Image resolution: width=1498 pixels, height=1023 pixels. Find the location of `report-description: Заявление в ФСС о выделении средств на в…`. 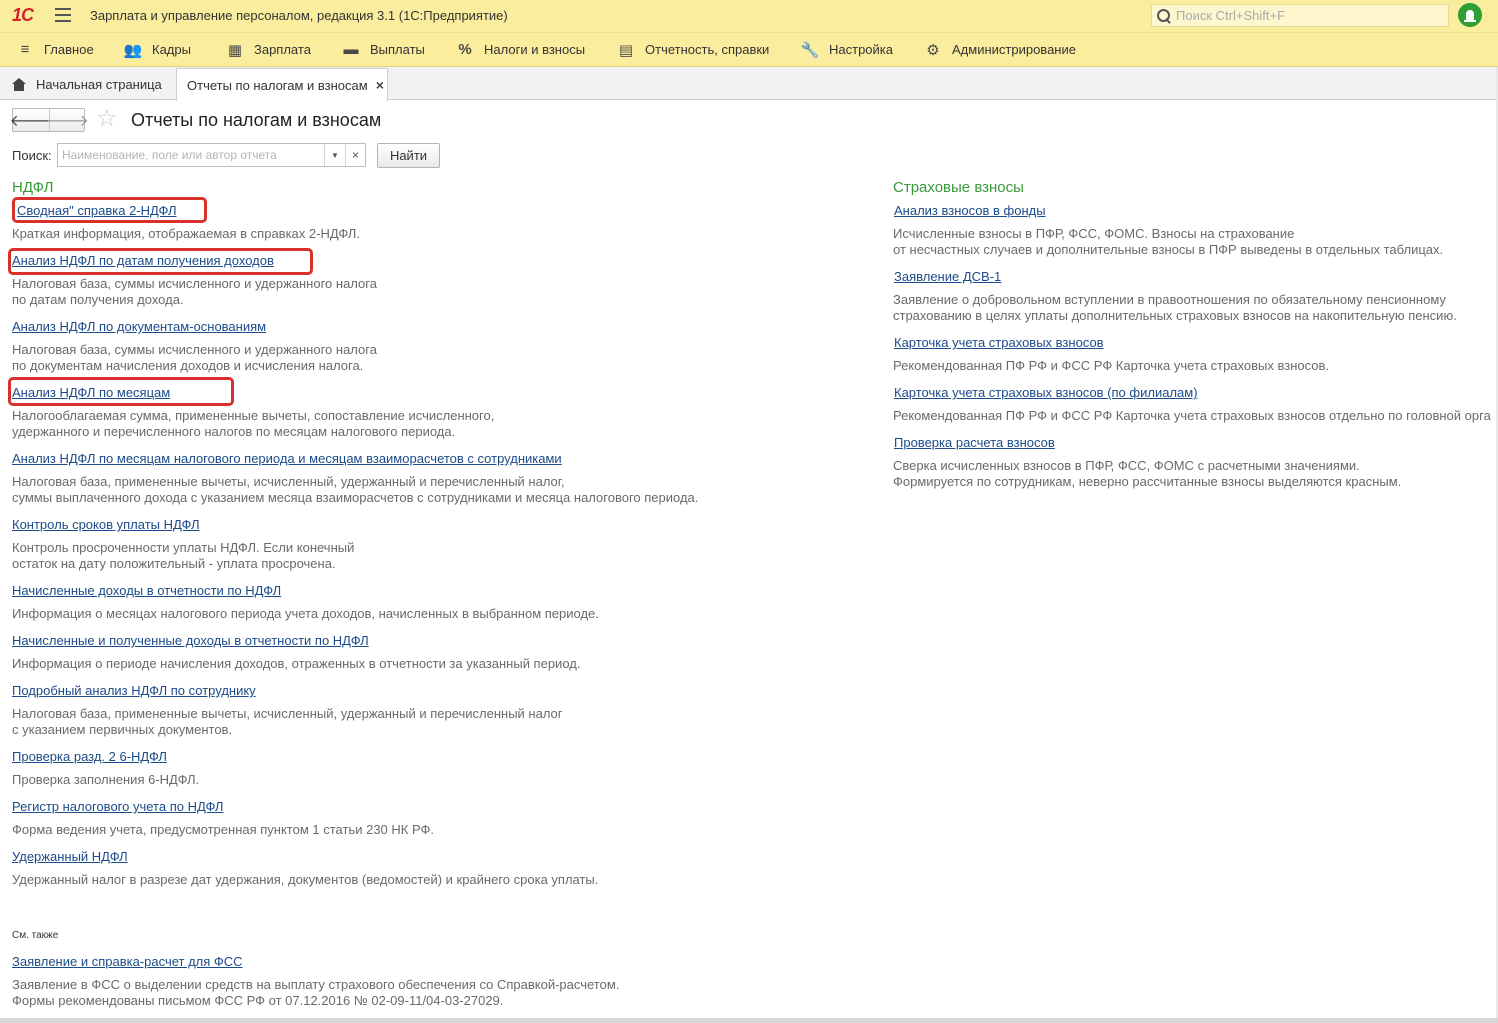

report-description: Заявление в ФСС о выделении средств на в… is located at coordinates (316, 984).